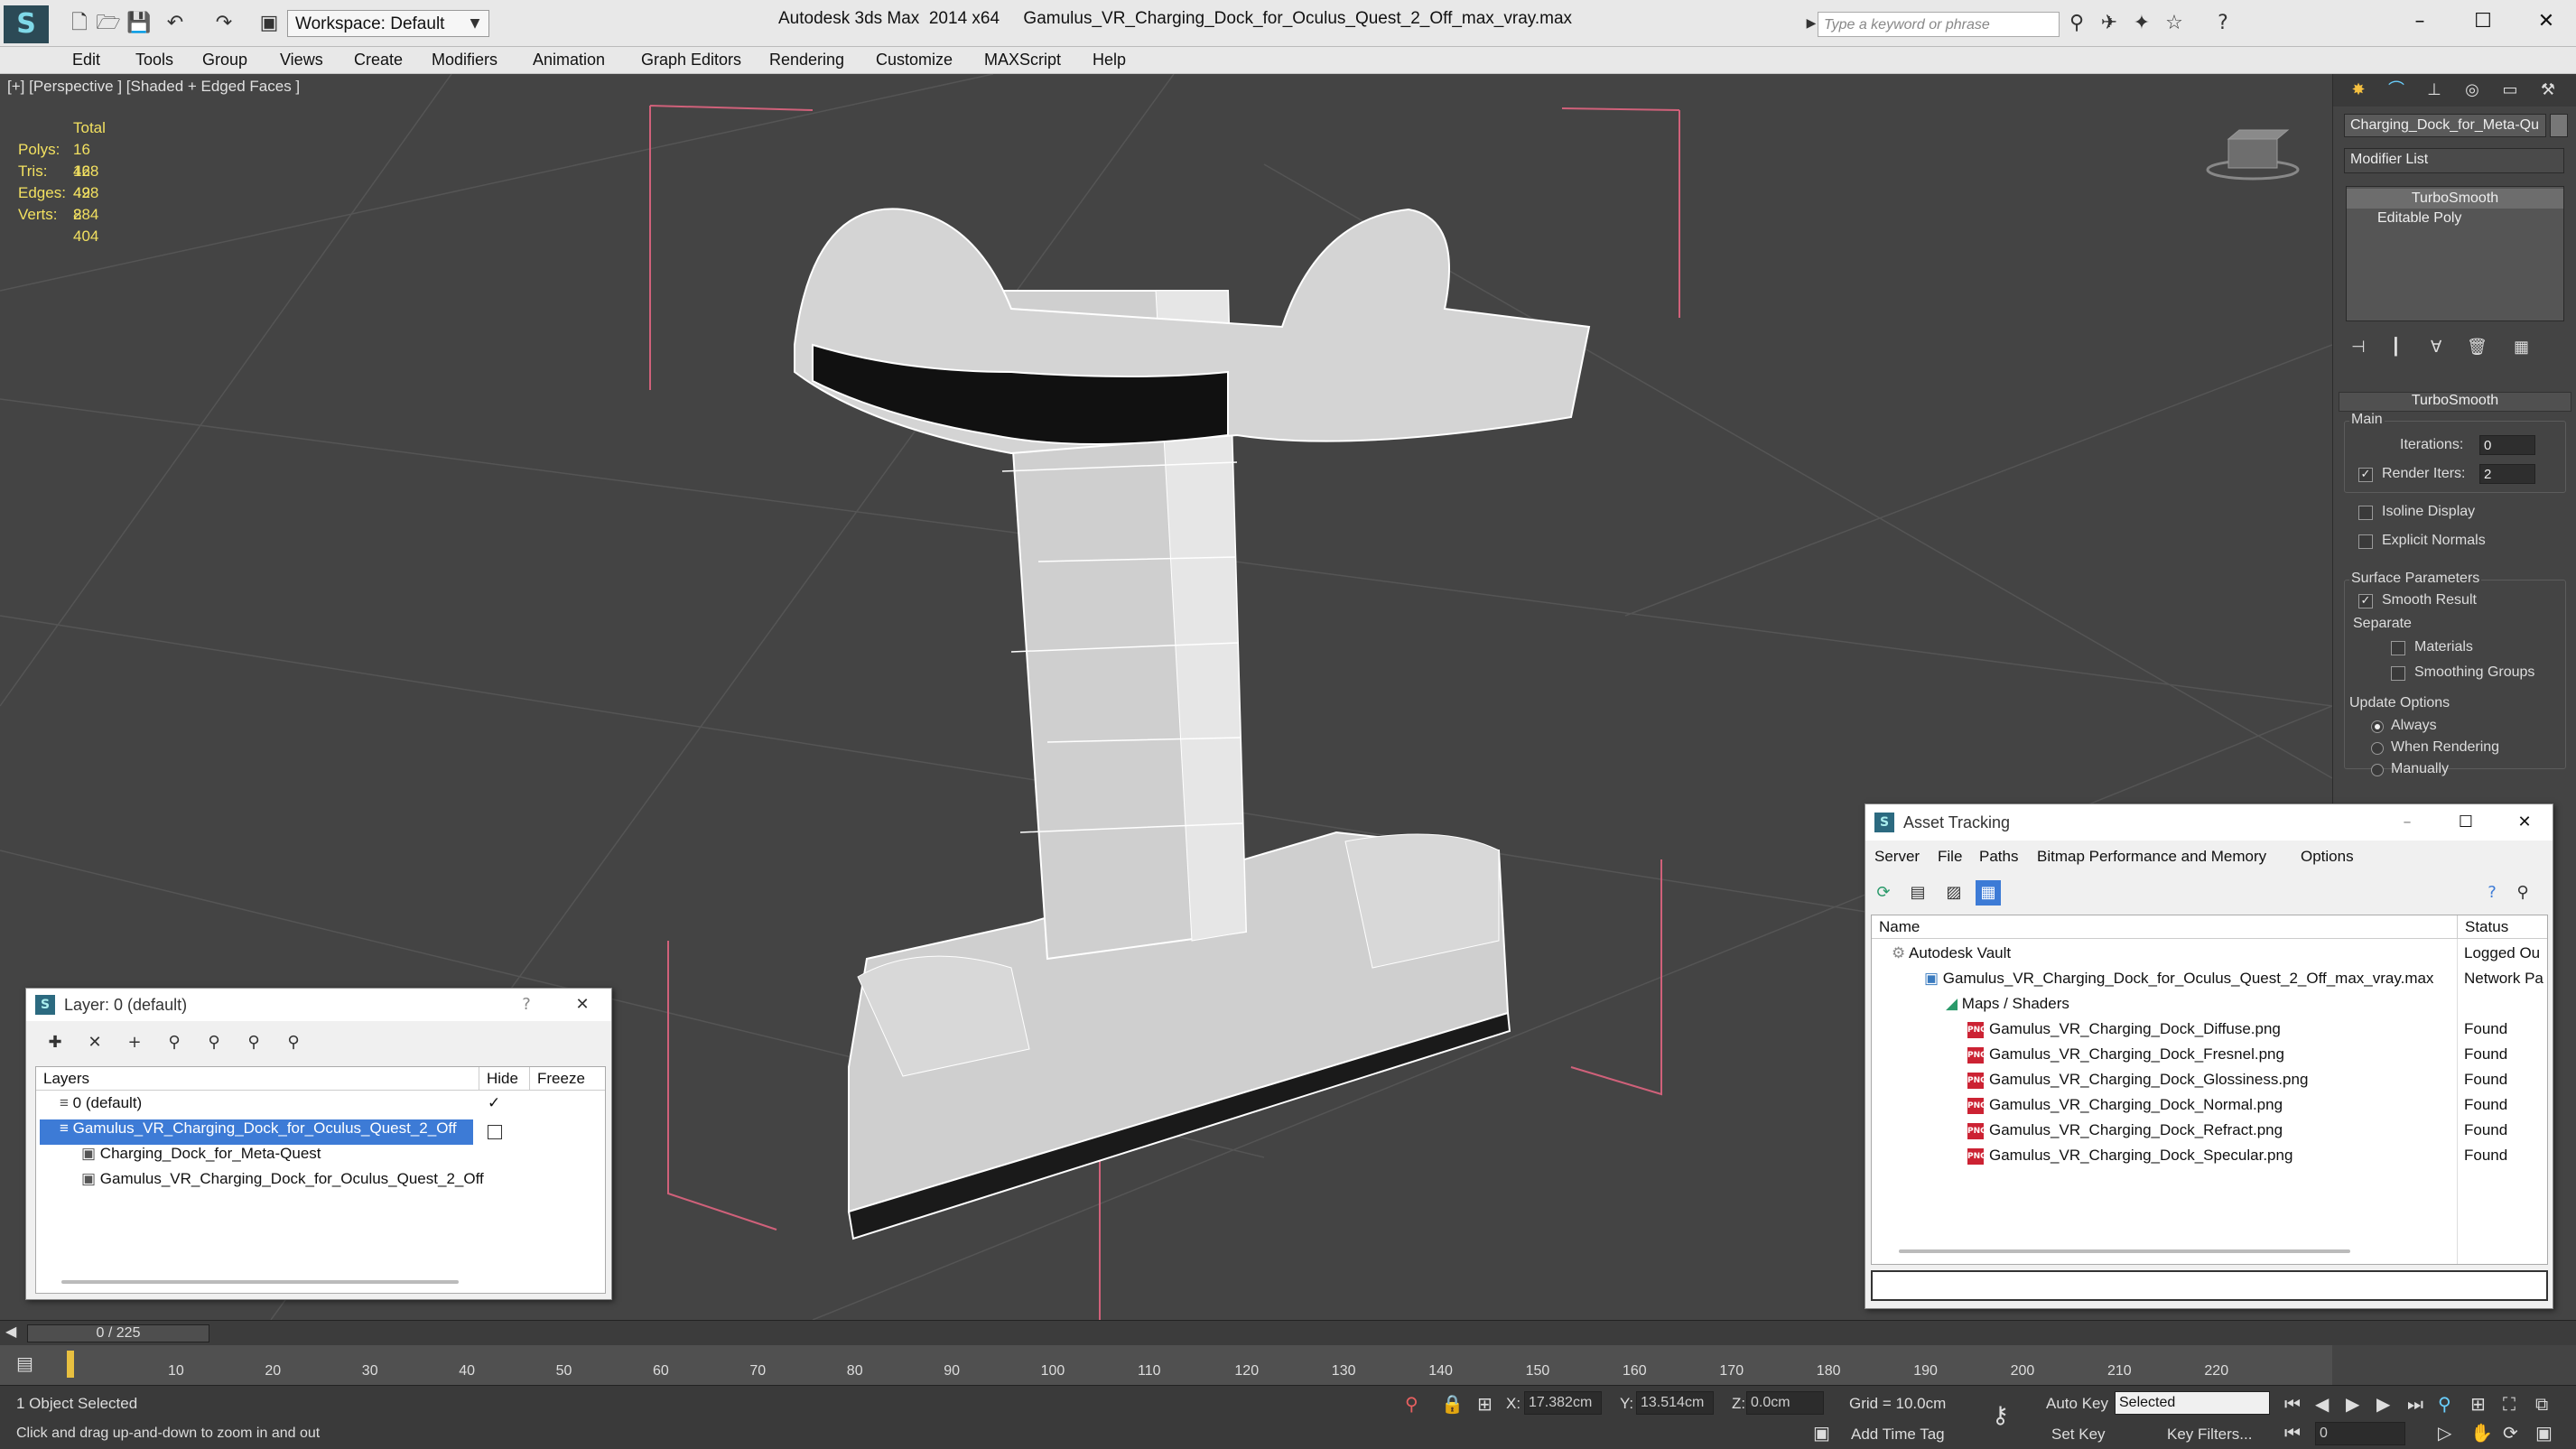 The width and height of the screenshot is (2576, 1449). I want to click on asset-row-fresnel: PNG Gamulus_VR_Charging_Dock_Fresnel.png, so click(2125, 1058).